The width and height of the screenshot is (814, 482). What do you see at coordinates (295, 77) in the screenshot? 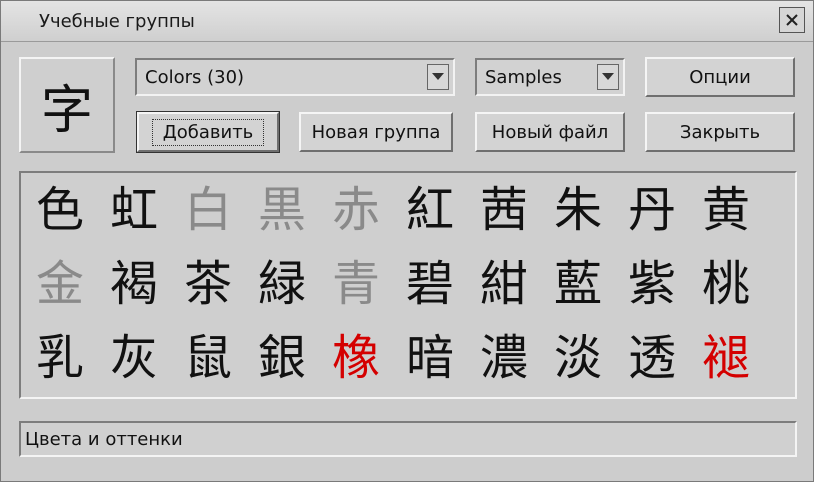
I see `group-select: Colors (30)` at bounding box center [295, 77].